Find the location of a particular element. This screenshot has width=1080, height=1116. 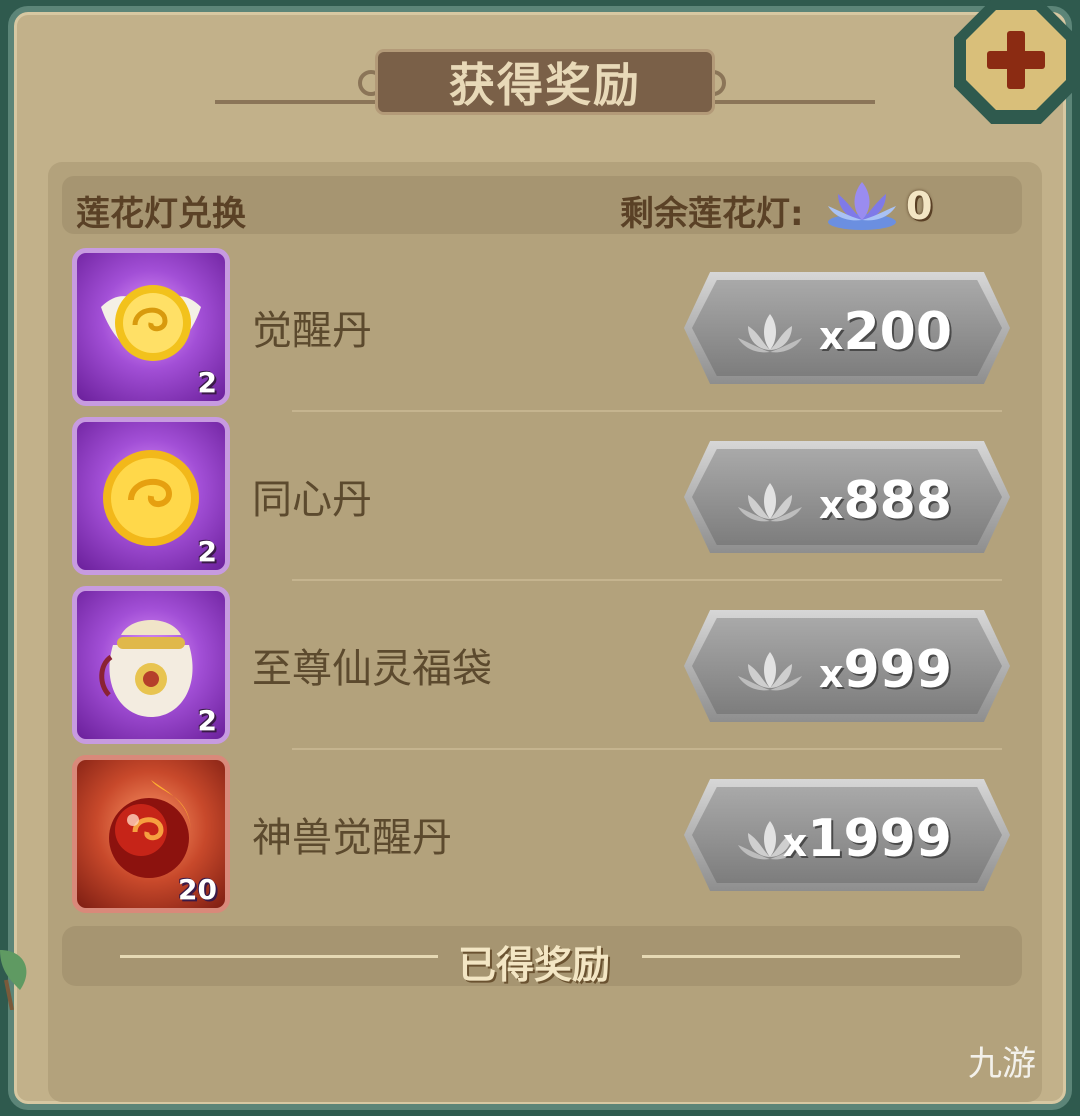

price-value: 999 is located at coordinates (897, 670).